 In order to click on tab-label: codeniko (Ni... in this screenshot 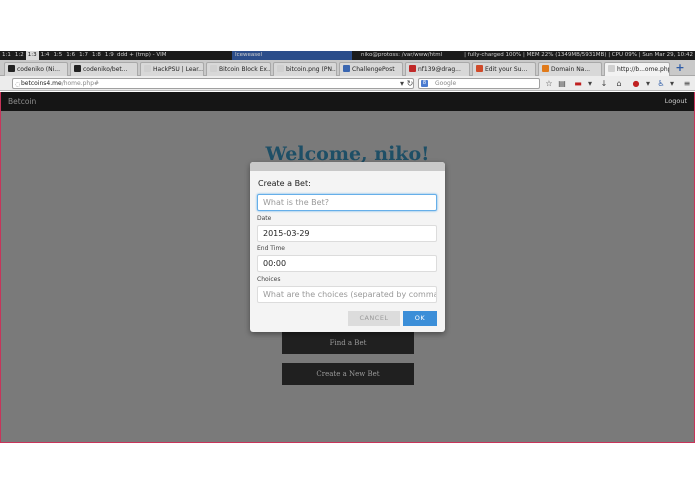, I will do `click(38, 69)`.